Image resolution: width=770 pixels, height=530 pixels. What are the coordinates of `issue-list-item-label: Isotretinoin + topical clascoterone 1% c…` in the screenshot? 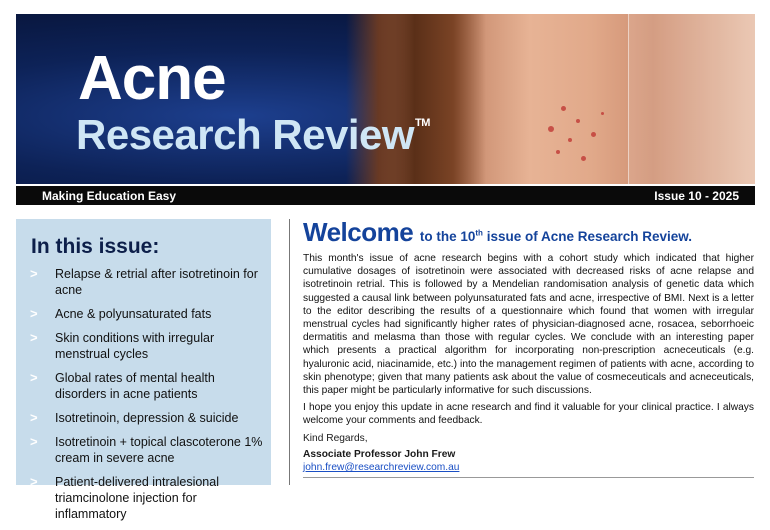 It's located at (159, 450).